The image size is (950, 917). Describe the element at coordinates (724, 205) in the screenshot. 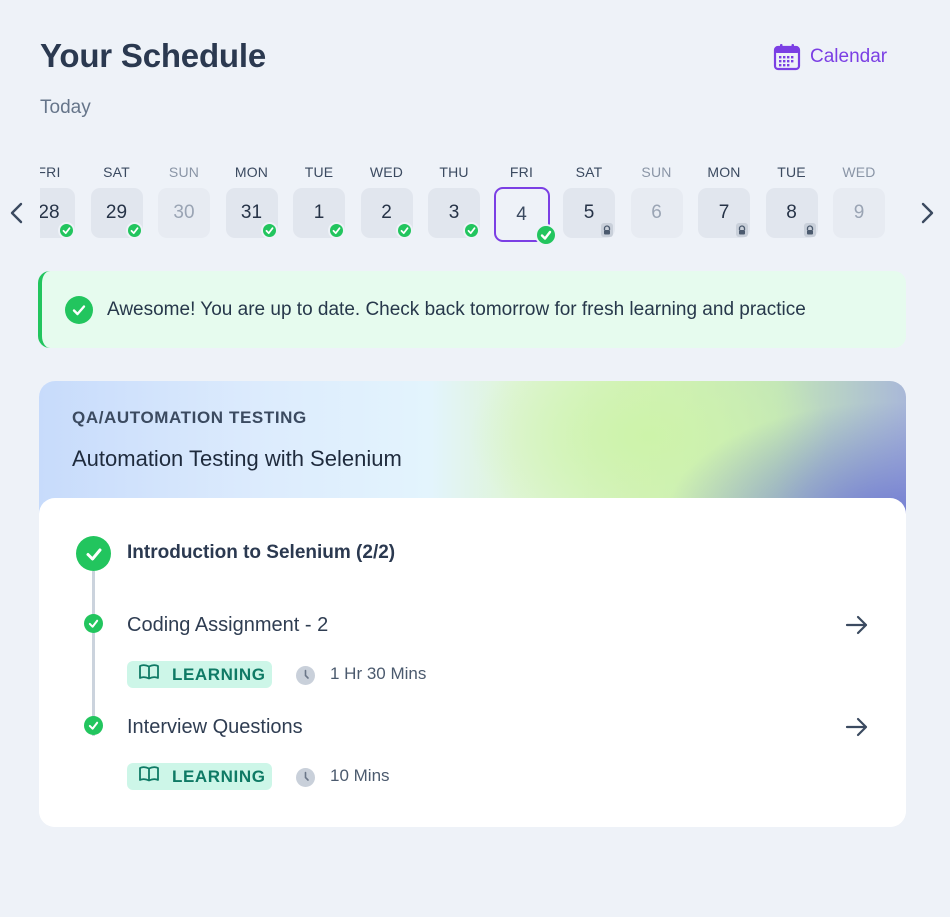

I see `date-item: MON 7` at that location.